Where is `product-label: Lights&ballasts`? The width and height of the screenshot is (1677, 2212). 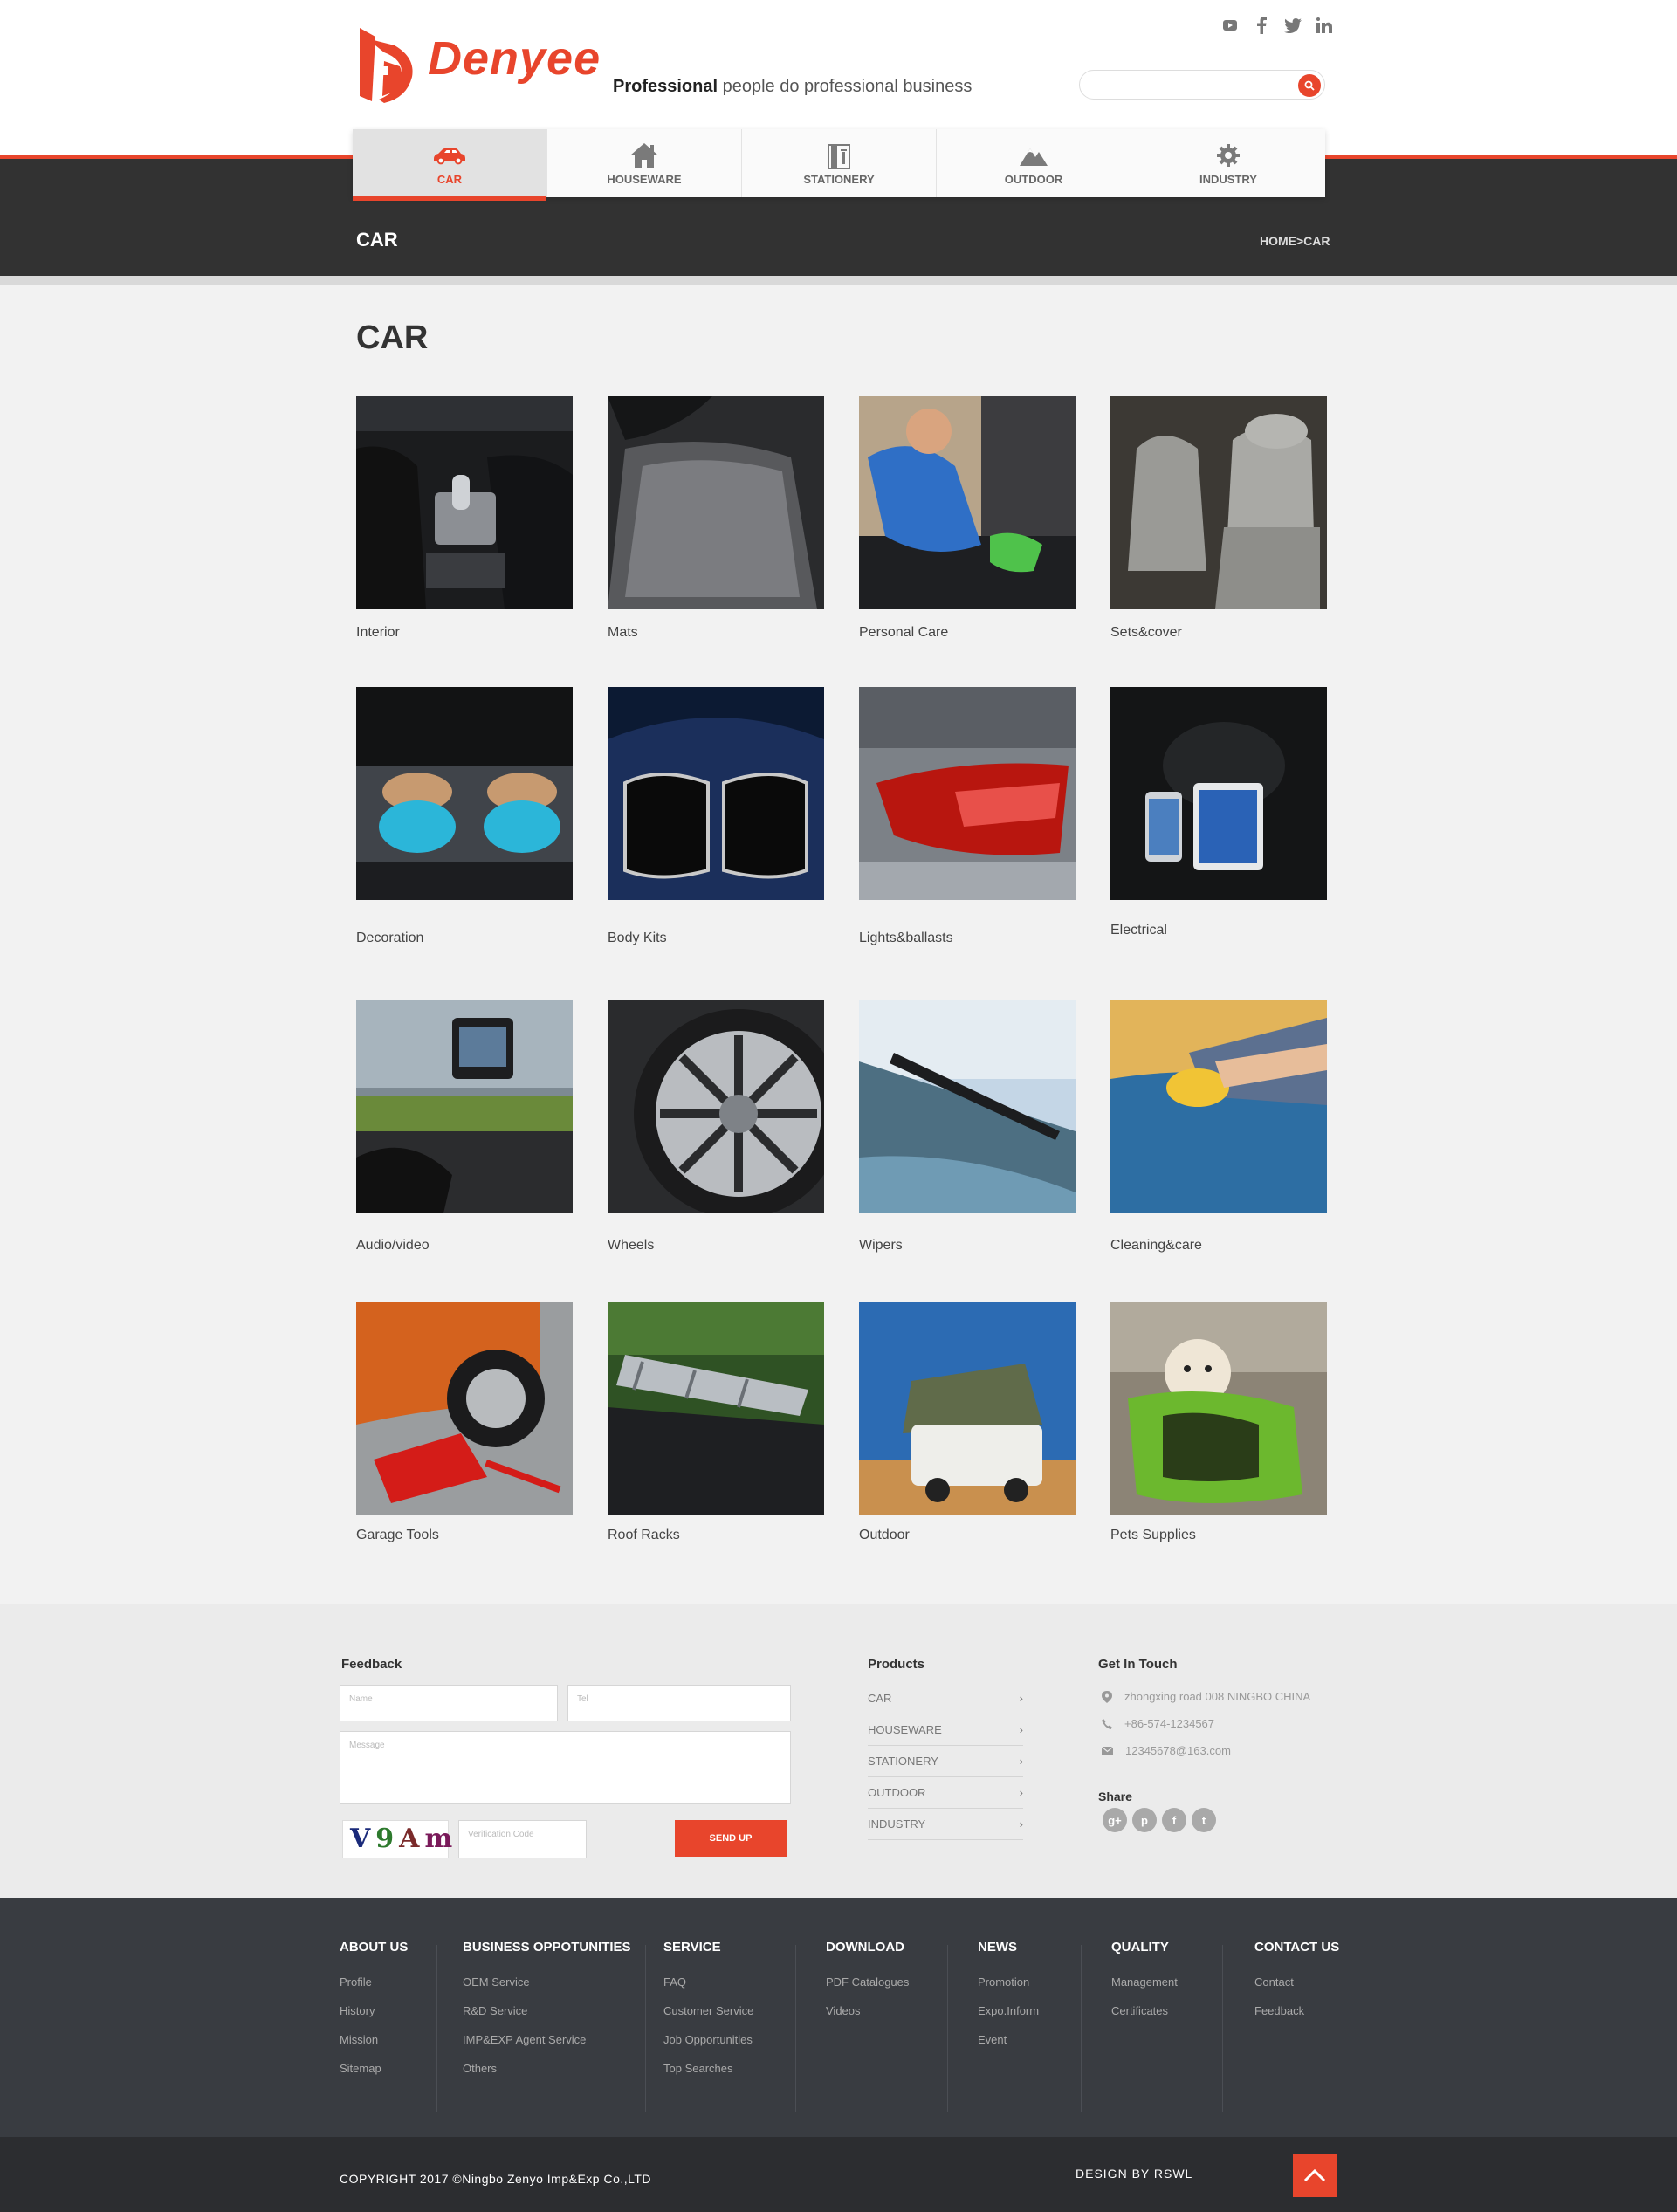 product-label: Lights&ballasts is located at coordinates (906, 938).